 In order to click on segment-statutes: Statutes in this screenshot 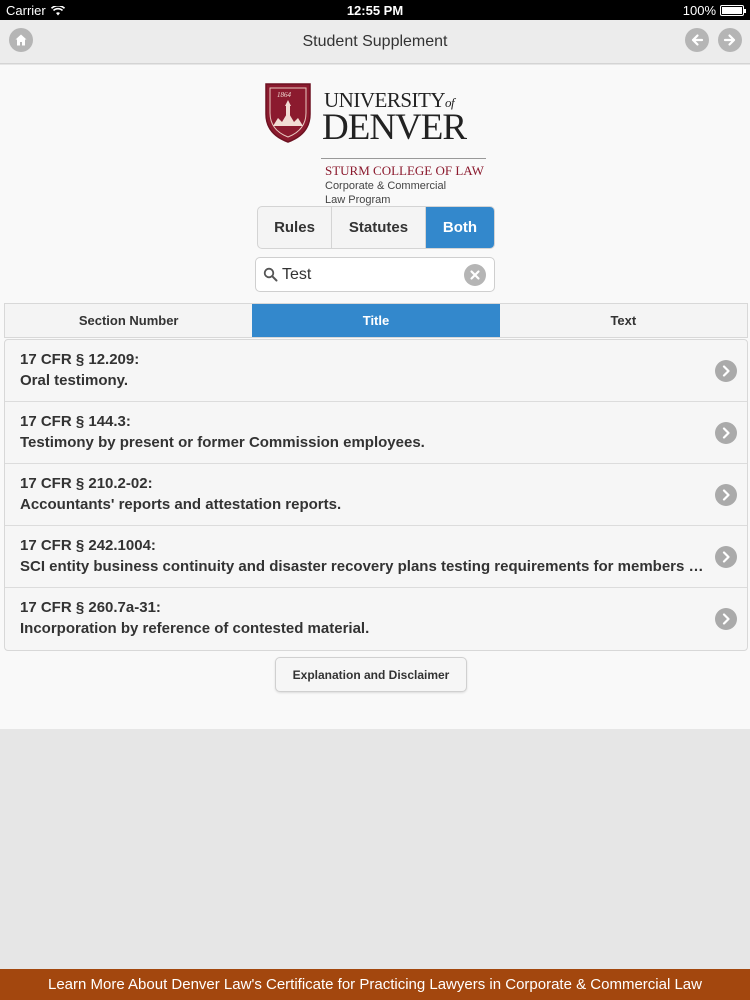, I will do `click(379, 227)`.